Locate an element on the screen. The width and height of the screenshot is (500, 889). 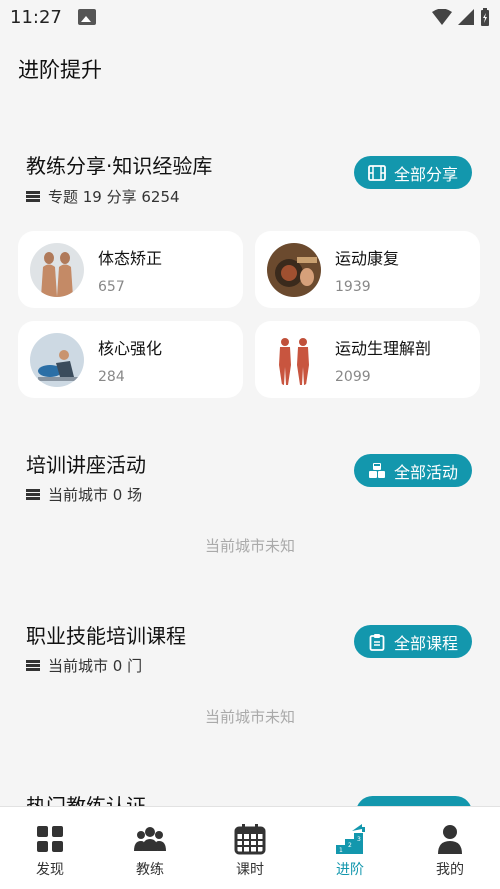
topic-count: 2099 is located at coordinates (353, 376).